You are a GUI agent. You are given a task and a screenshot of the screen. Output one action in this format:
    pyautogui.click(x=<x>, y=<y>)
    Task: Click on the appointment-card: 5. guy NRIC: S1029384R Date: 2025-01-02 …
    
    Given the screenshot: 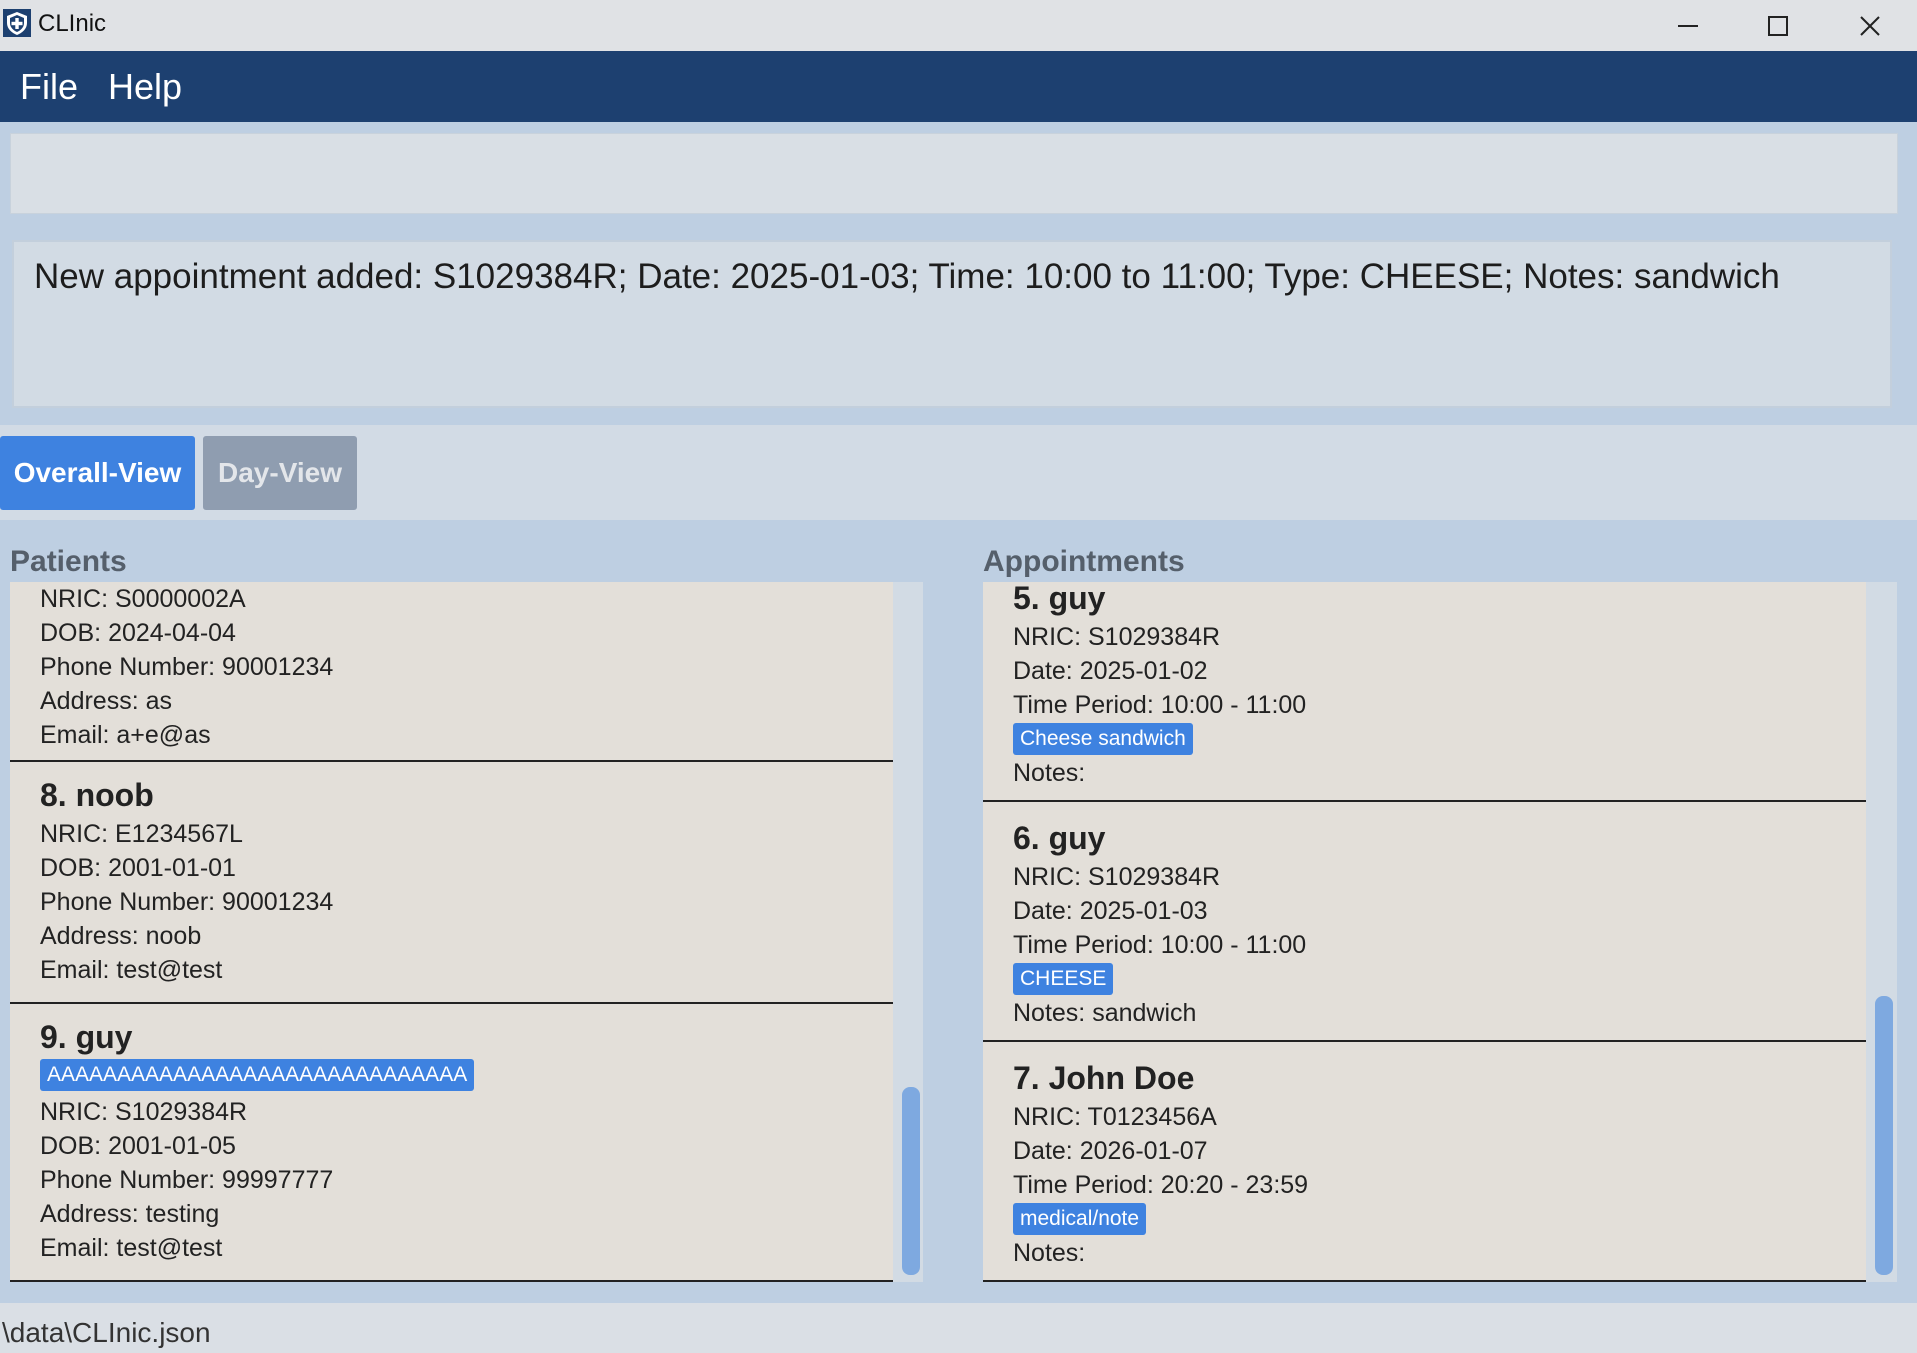 What is the action you would take?
    pyautogui.click(x=1424, y=692)
    